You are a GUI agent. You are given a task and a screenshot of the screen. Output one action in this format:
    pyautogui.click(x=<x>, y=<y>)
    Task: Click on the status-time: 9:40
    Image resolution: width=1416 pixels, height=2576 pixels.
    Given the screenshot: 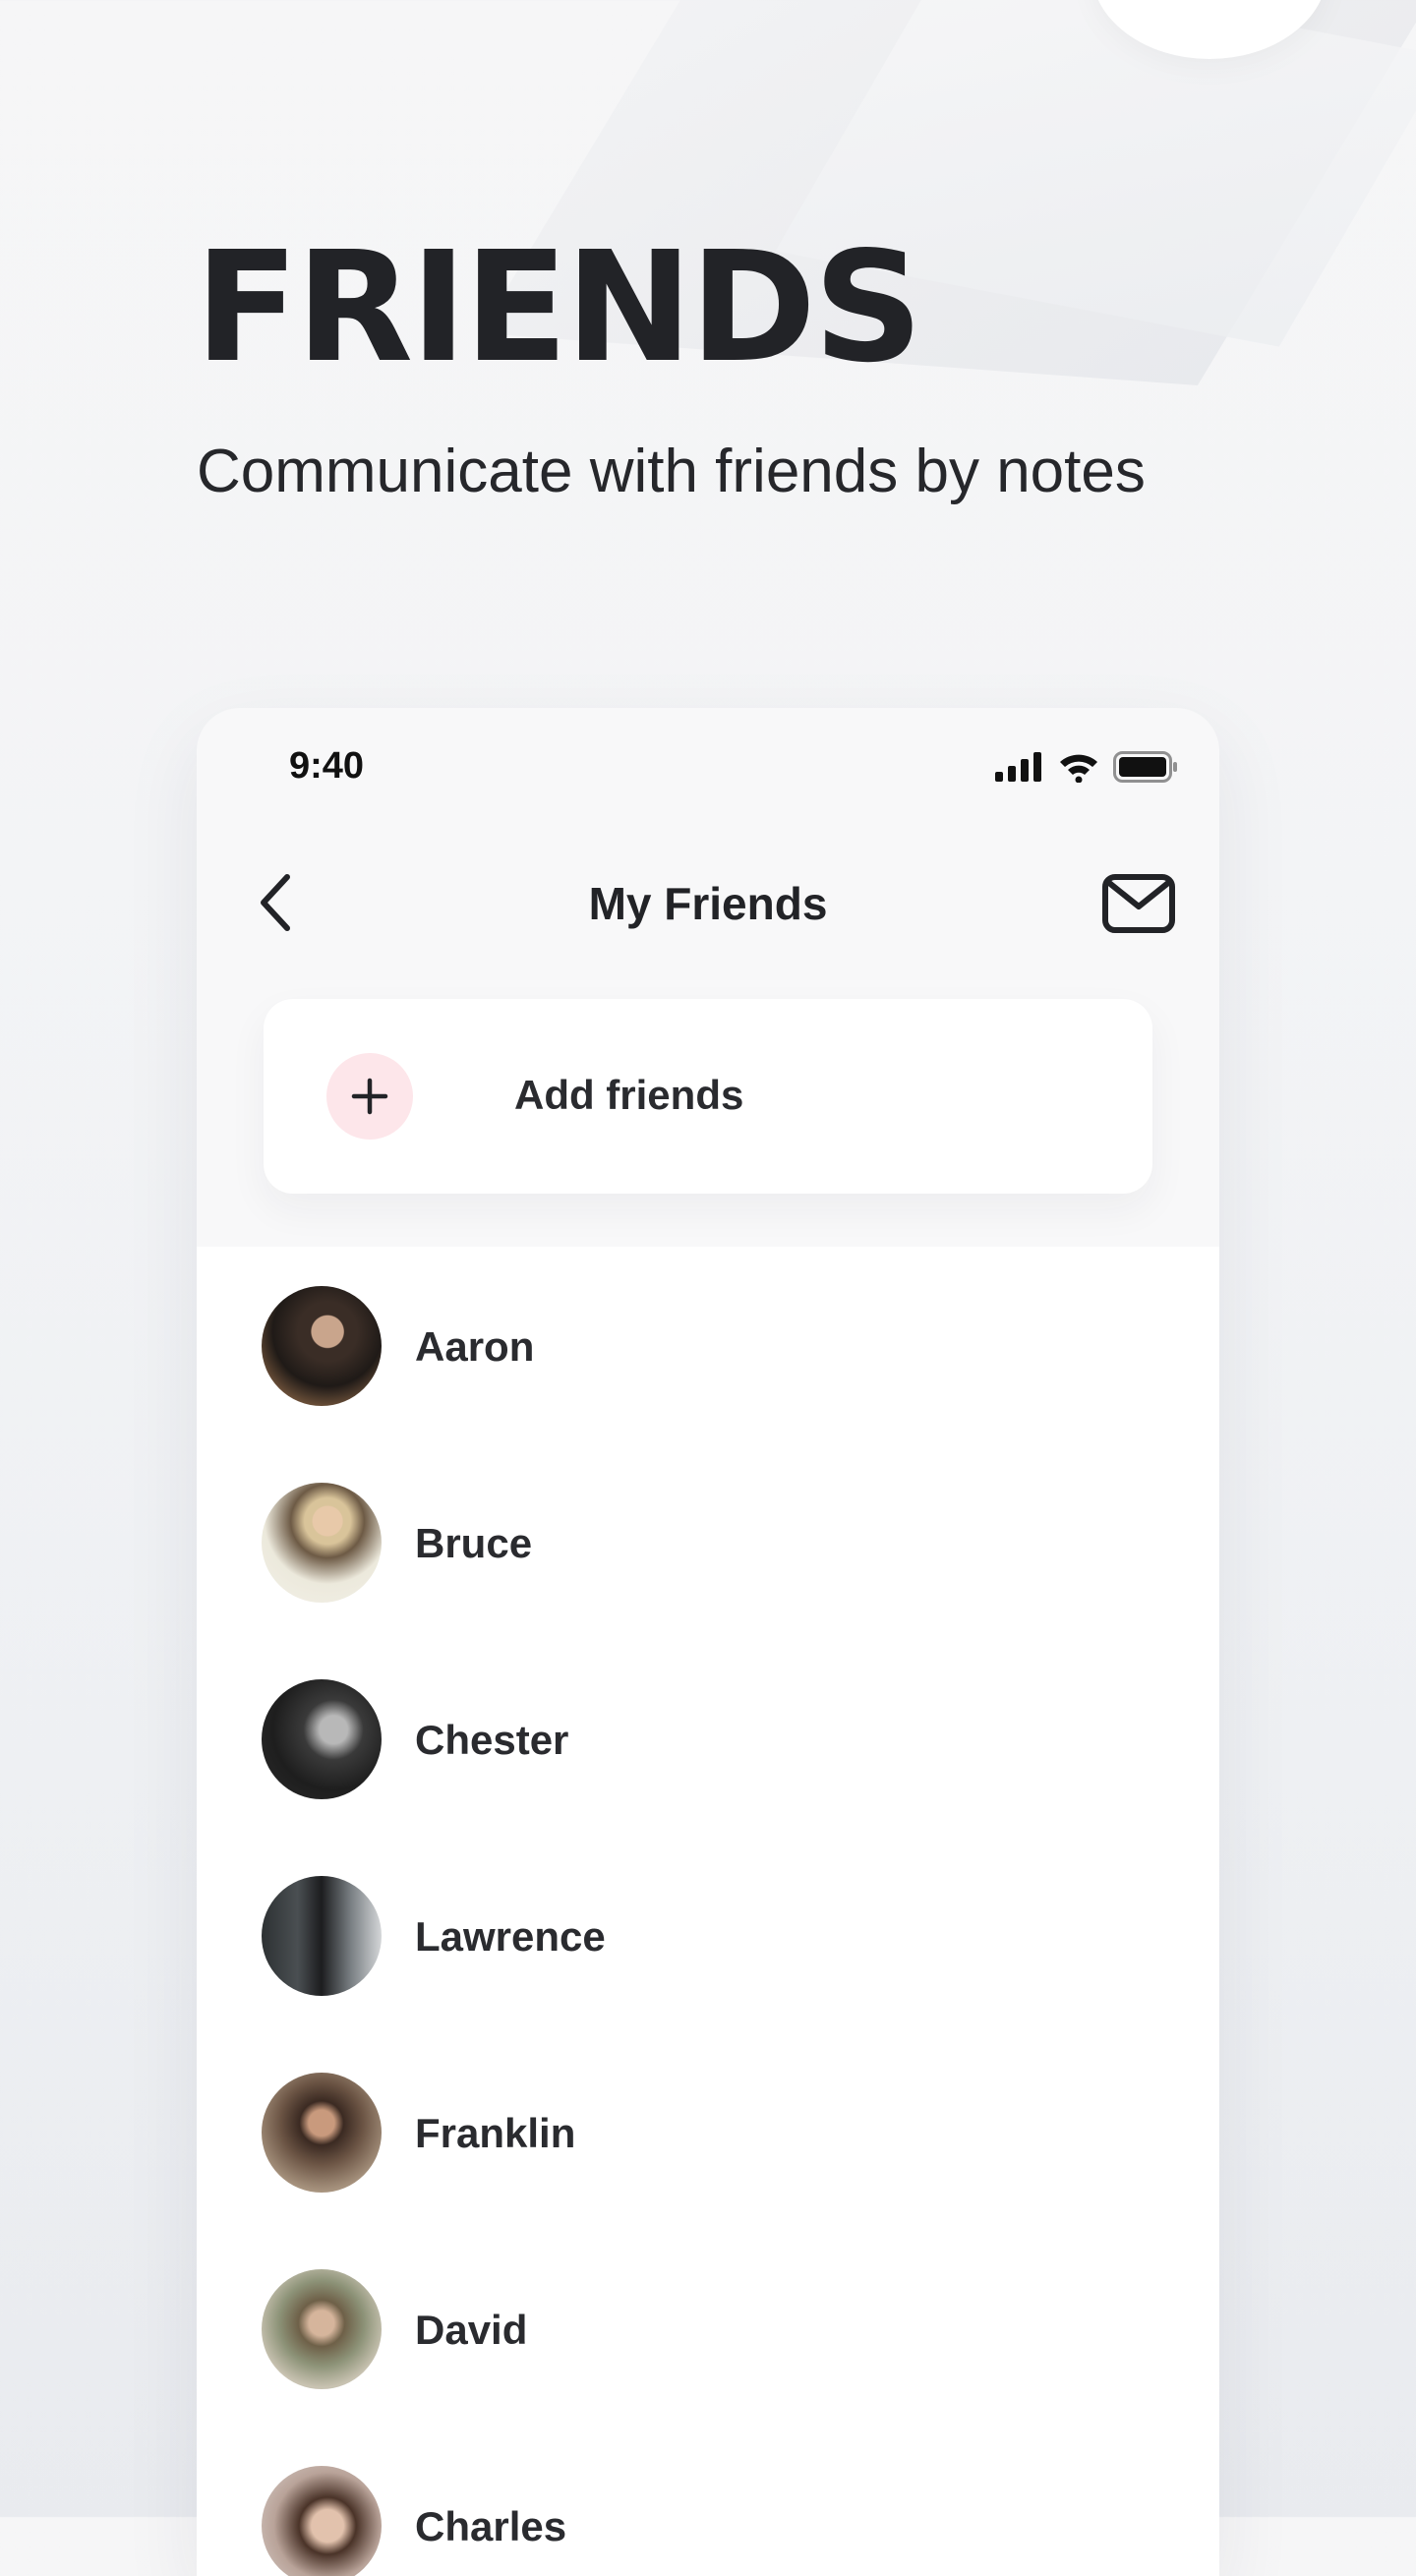 What is the action you would take?
    pyautogui.click(x=327, y=766)
    